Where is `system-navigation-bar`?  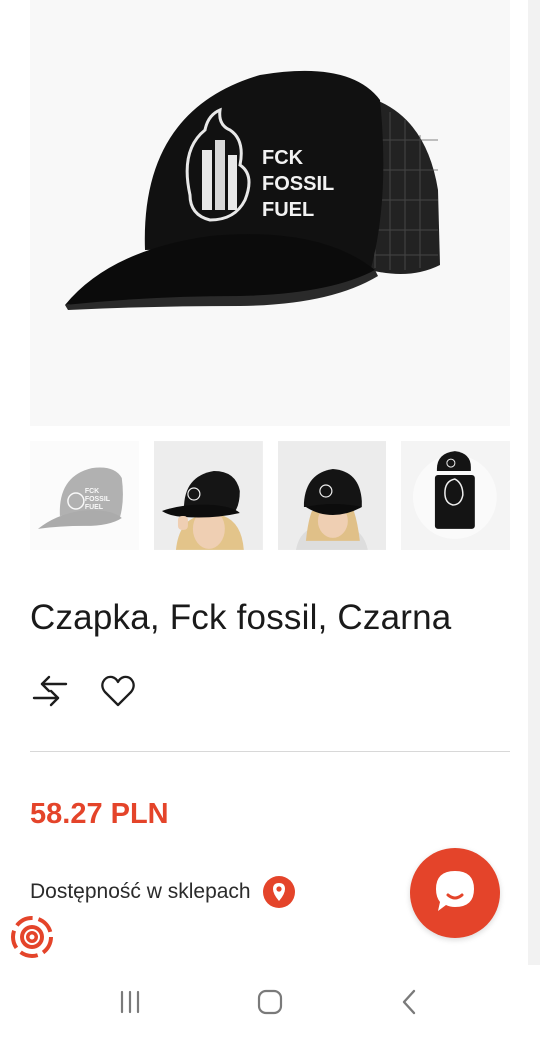 system-navigation-bar is located at coordinates (270, 1002).